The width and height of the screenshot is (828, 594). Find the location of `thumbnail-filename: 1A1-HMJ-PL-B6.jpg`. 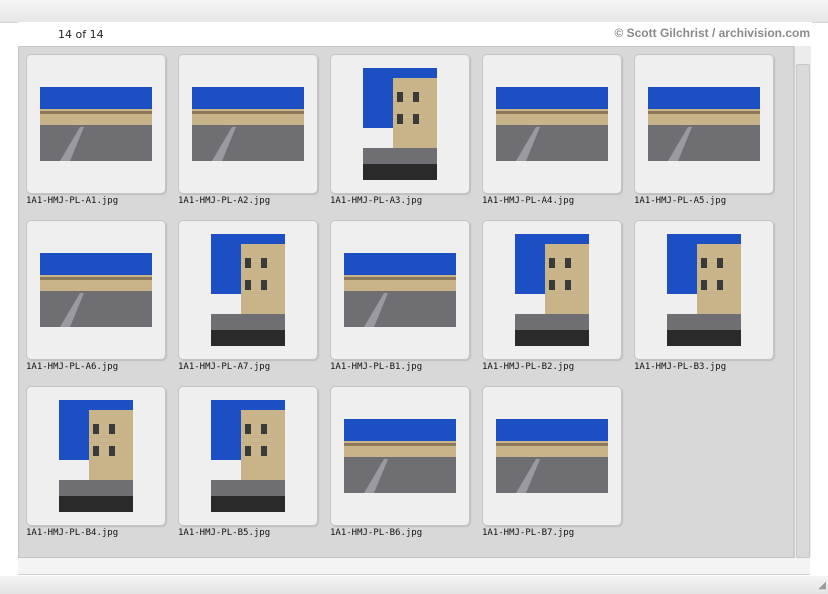

thumbnail-filename: 1A1-HMJ-PL-B6.jpg is located at coordinates (376, 533).